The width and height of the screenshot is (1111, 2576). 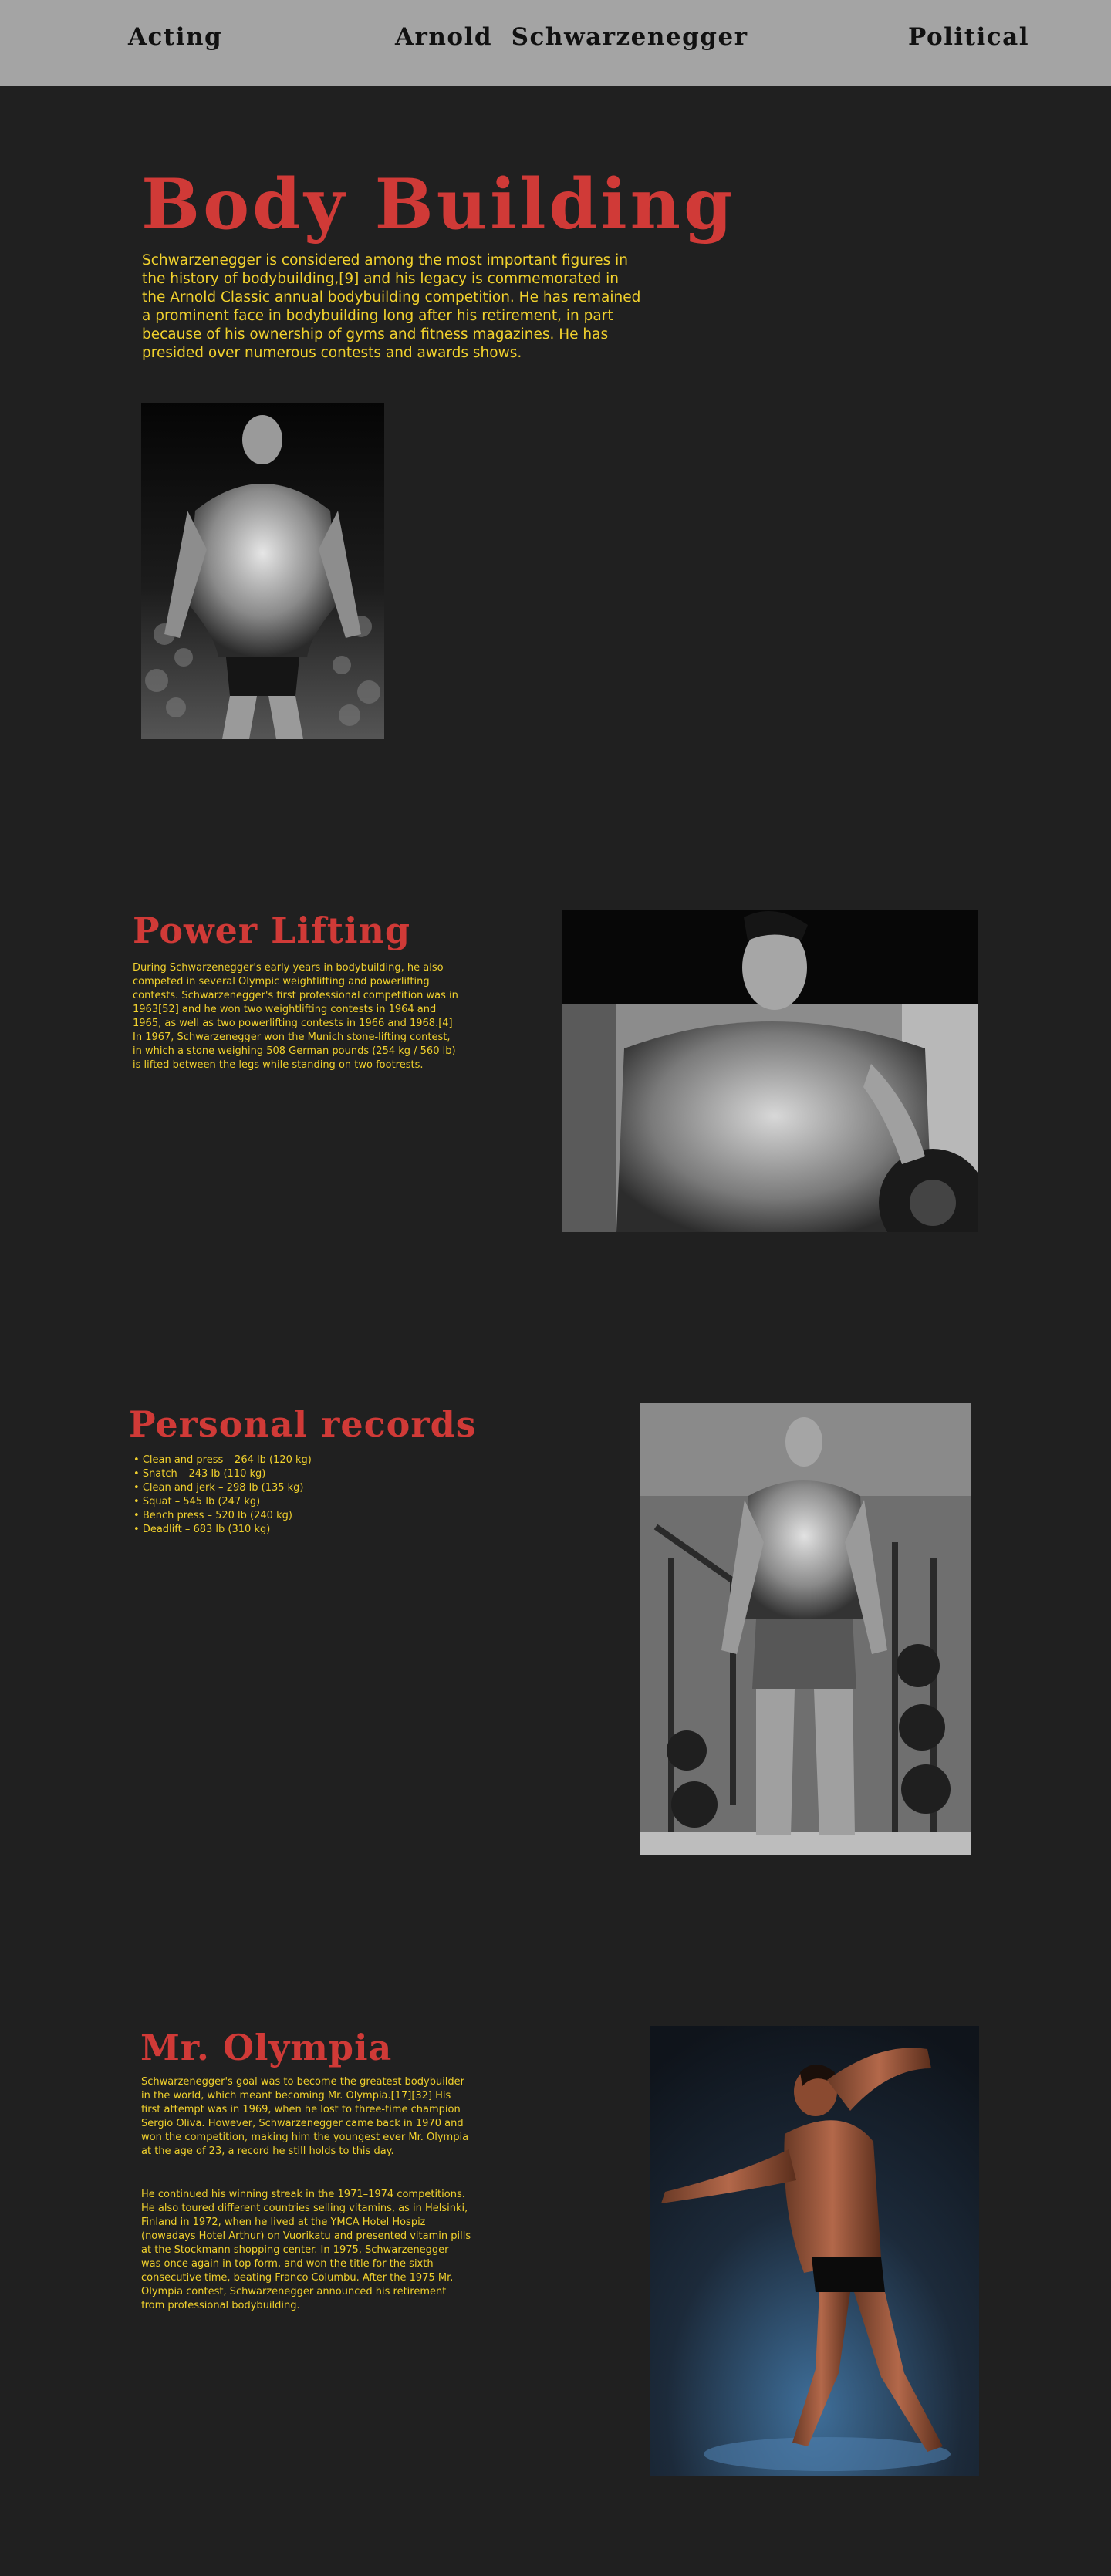 What do you see at coordinates (262, 571) in the screenshot?
I see `body-building-photo` at bounding box center [262, 571].